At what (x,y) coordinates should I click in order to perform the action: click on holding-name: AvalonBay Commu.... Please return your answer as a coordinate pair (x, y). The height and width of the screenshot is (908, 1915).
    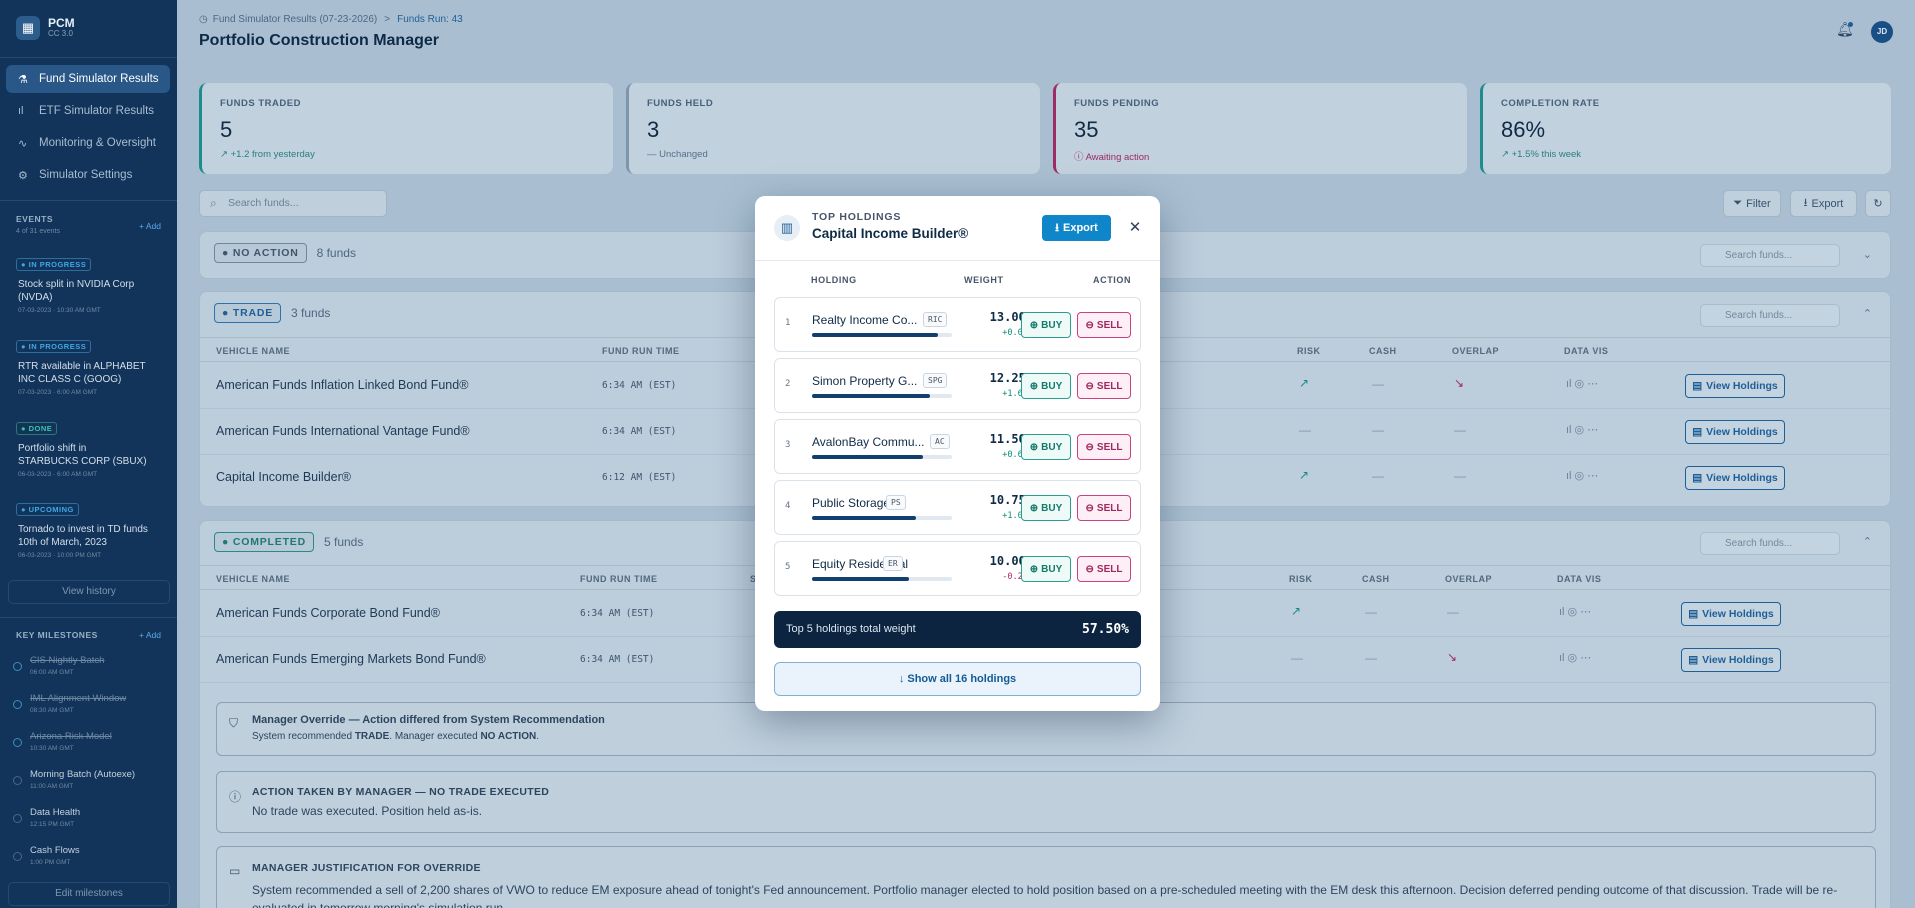
    Looking at the image, I should click on (868, 442).